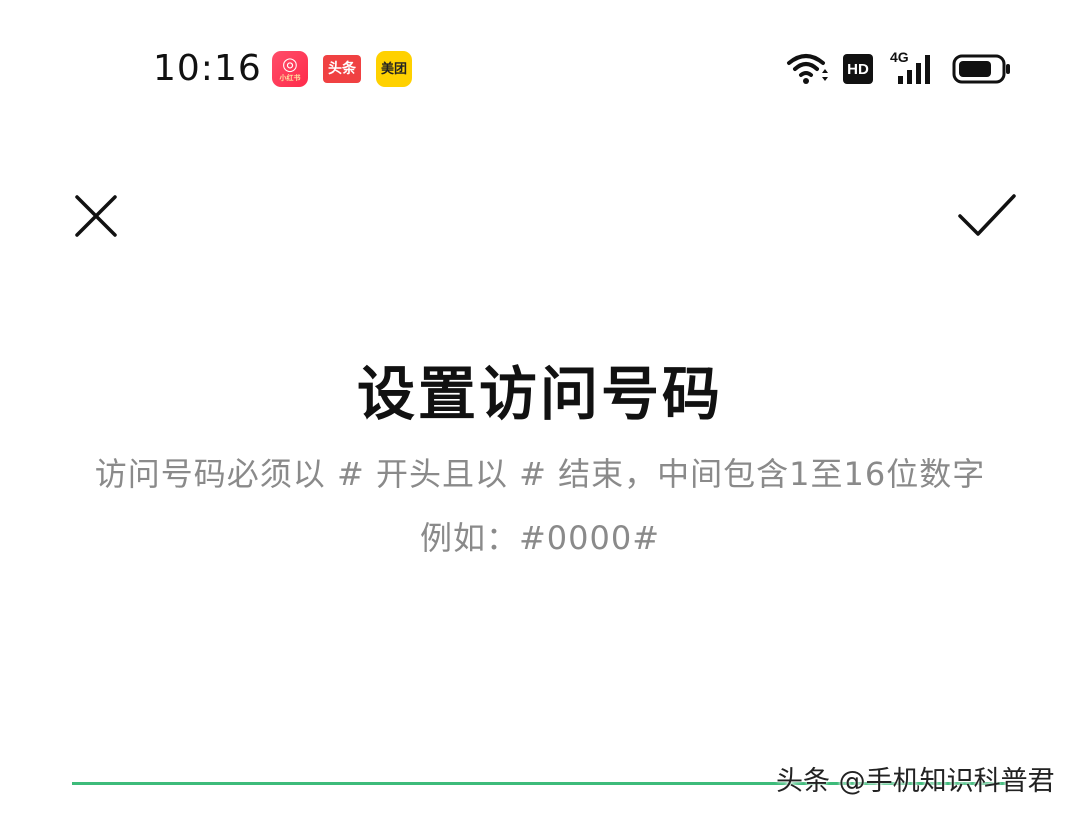 This screenshot has width=1080, height=818. What do you see at coordinates (207, 68) in the screenshot?
I see `status-time: 10:16` at bounding box center [207, 68].